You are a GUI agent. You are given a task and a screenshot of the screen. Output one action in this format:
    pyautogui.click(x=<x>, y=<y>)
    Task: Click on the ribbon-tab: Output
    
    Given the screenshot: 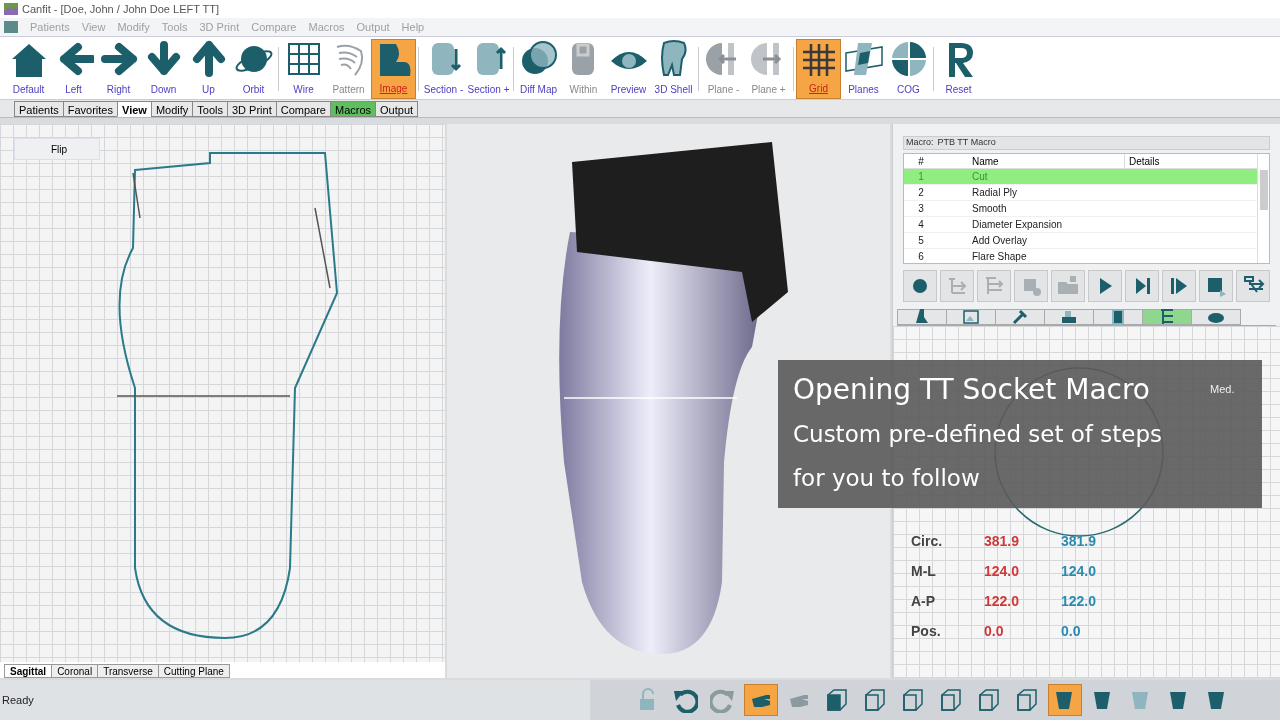 What is the action you would take?
    pyautogui.click(x=397, y=109)
    